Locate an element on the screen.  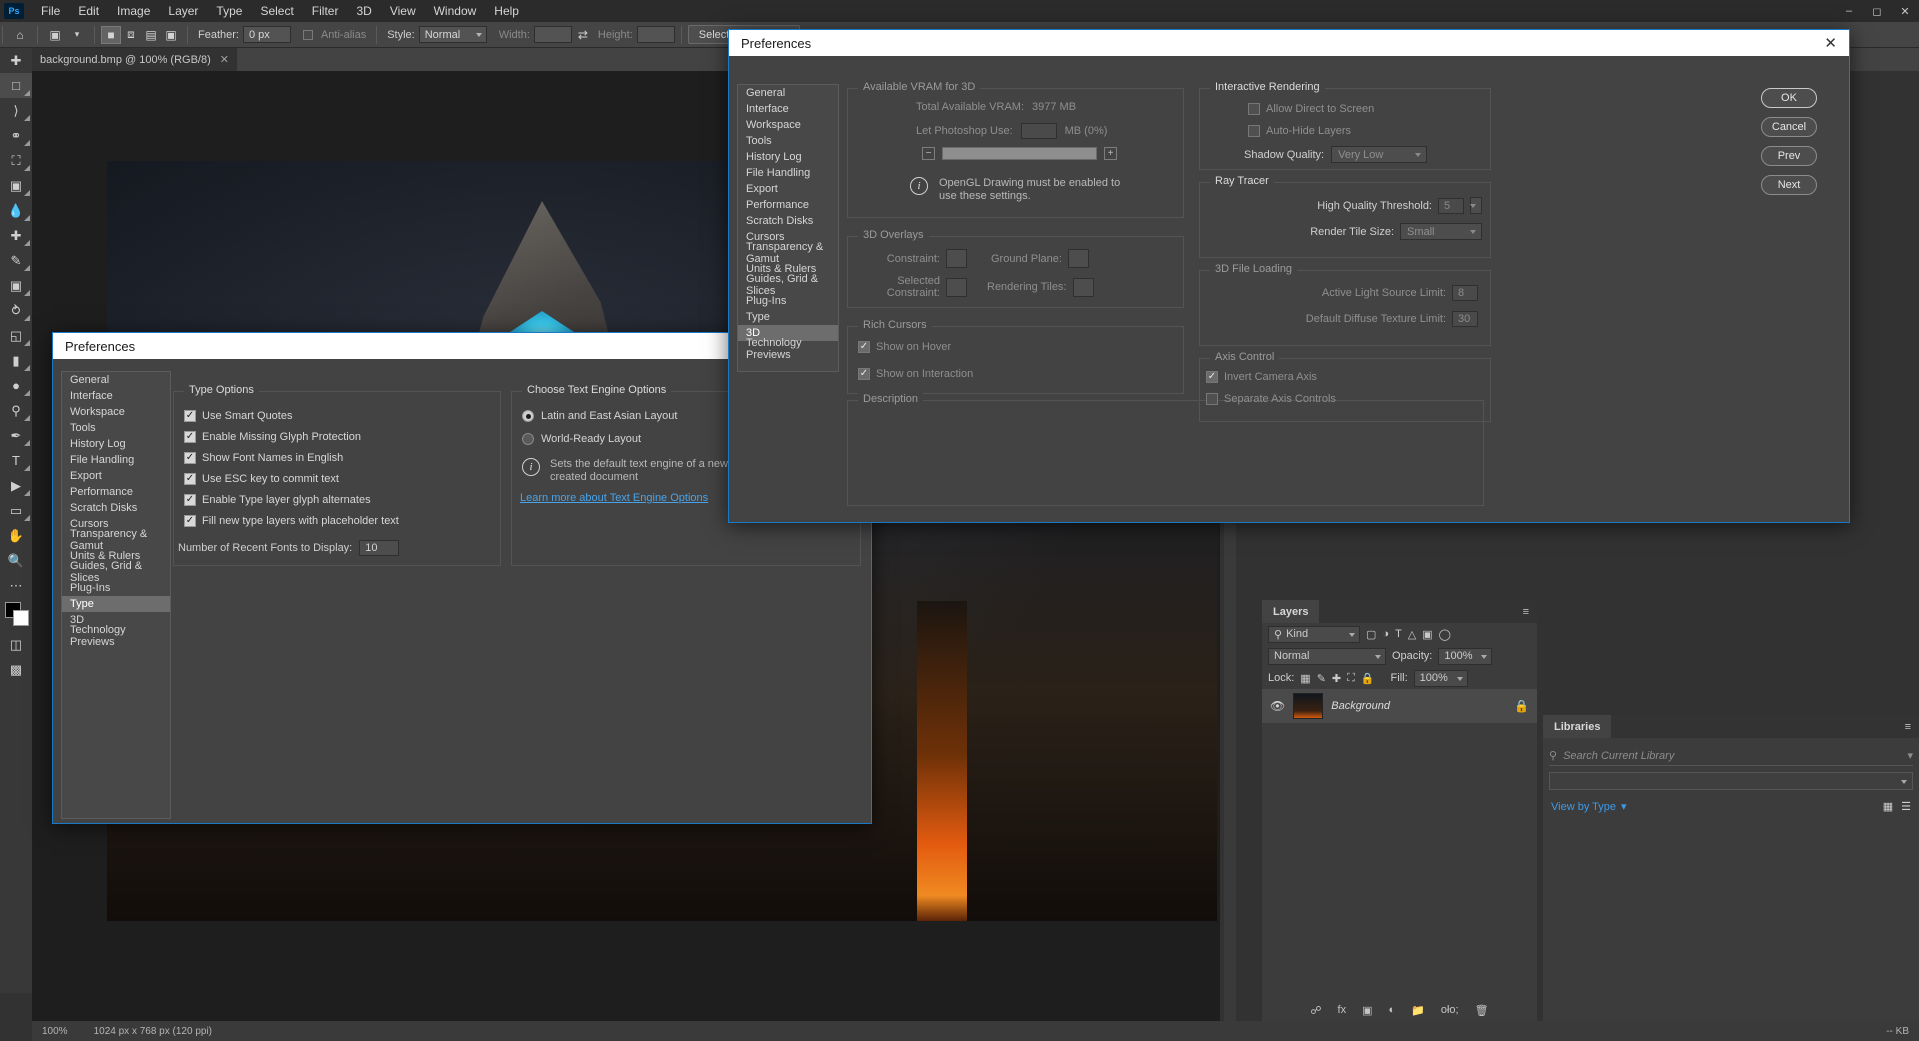
link-layers-icon: ☍ is located at coordinates (1315, 1010).